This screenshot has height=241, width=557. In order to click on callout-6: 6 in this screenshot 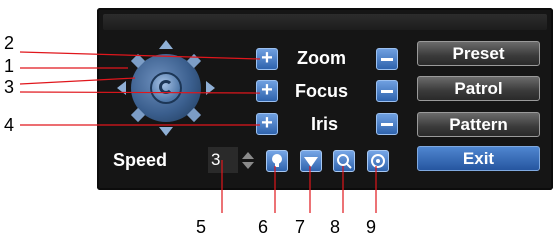, I will do `click(263, 227)`.